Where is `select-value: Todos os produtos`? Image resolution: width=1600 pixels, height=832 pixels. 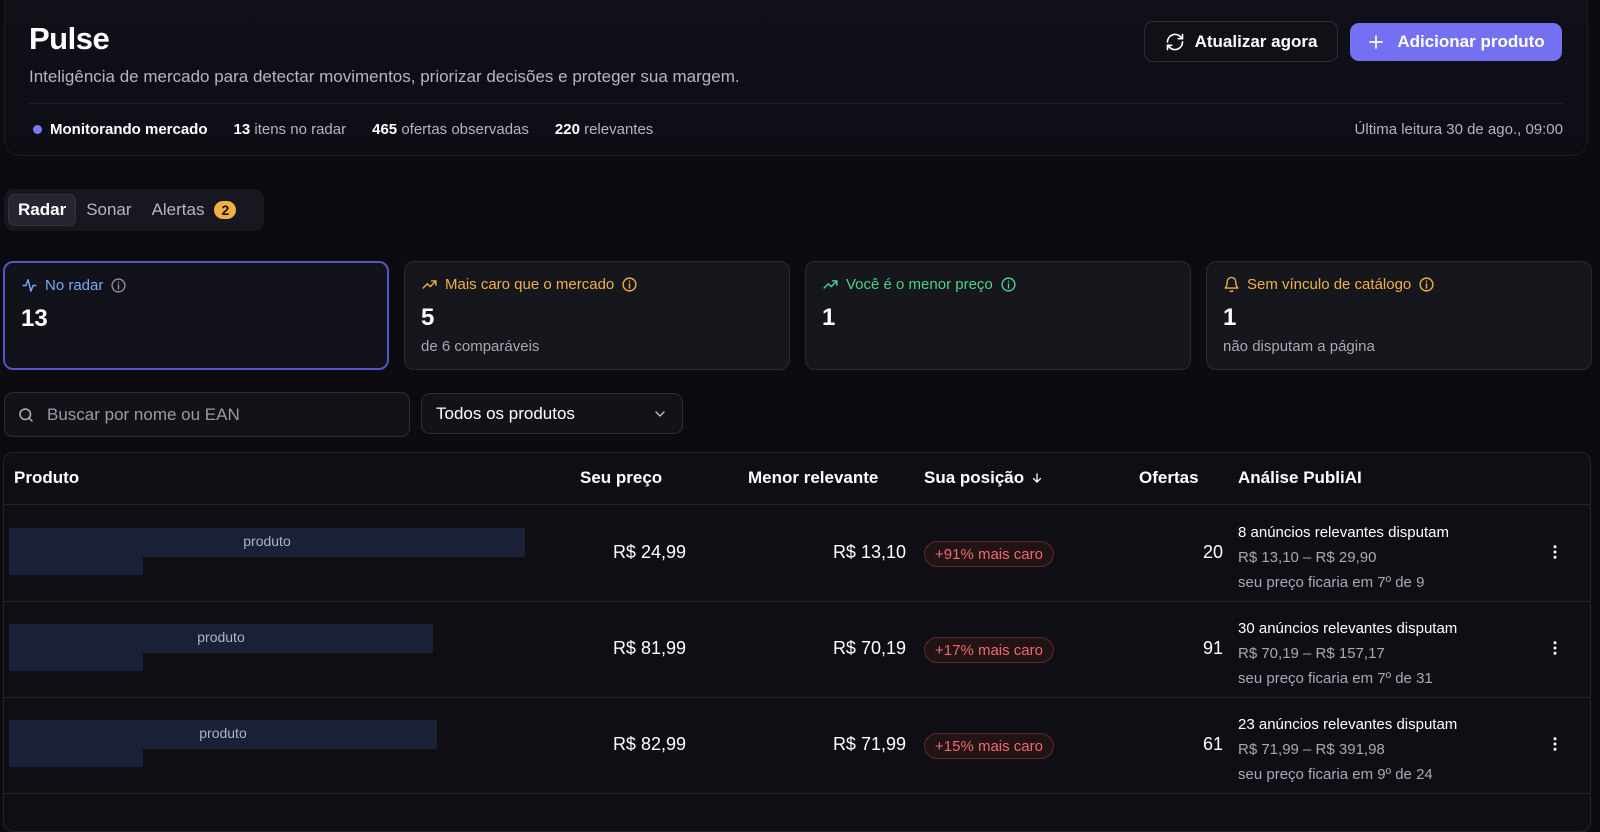 select-value: Todos os produtos is located at coordinates (505, 413).